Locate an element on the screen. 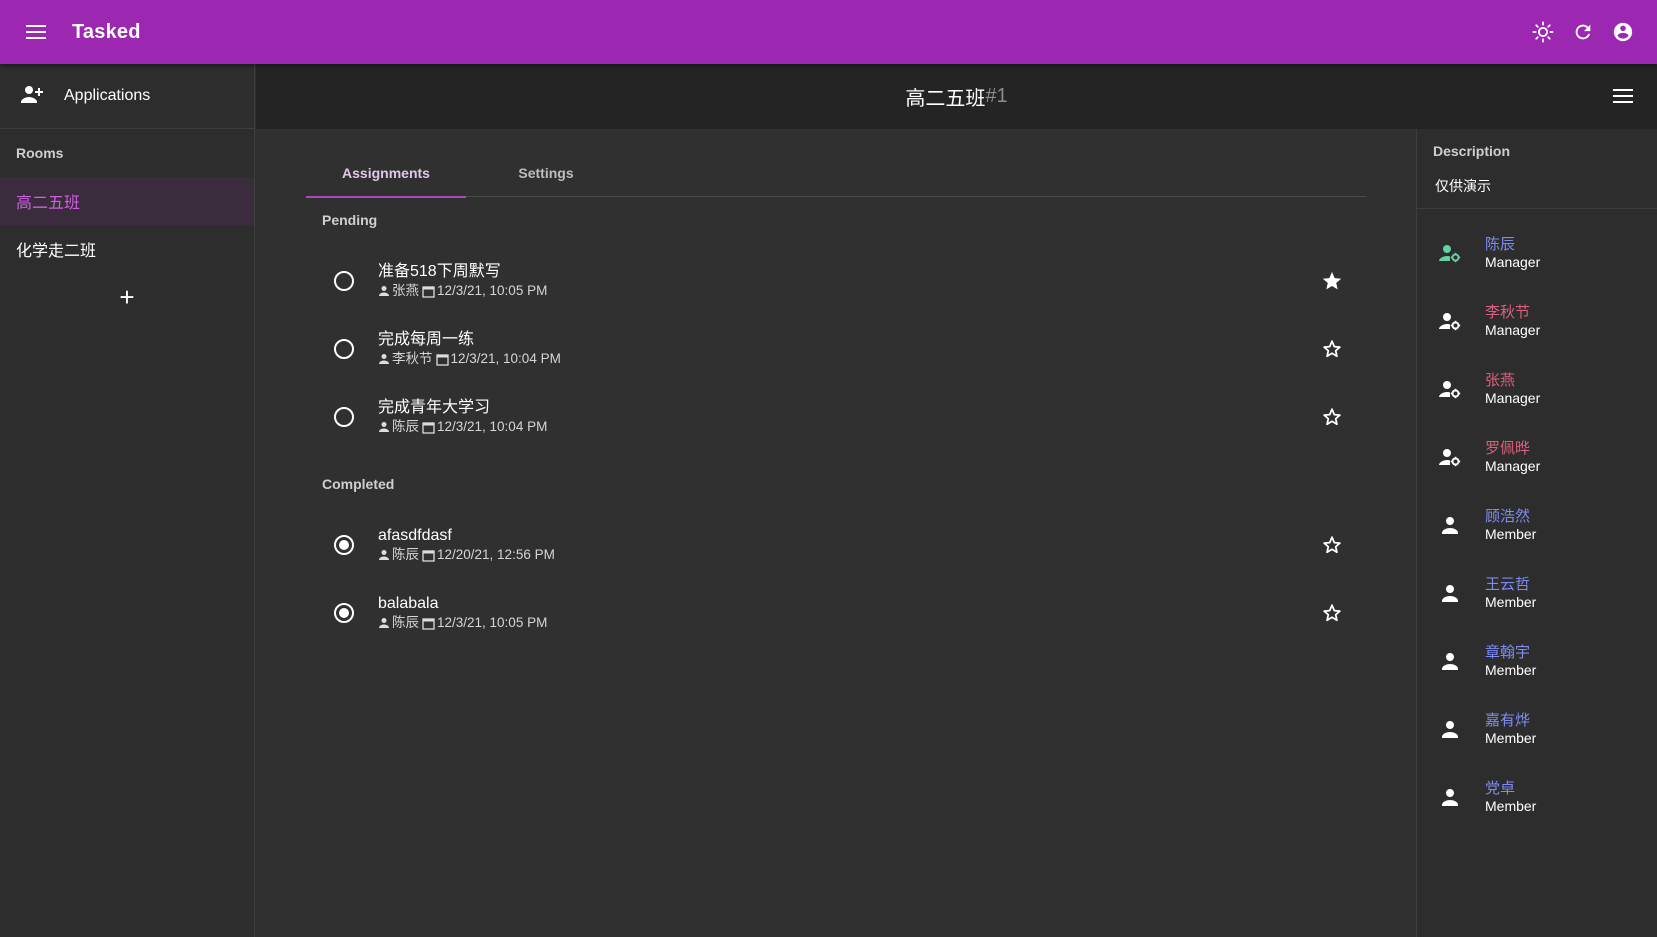  applications-item: Applications is located at coordinates (127, 96).